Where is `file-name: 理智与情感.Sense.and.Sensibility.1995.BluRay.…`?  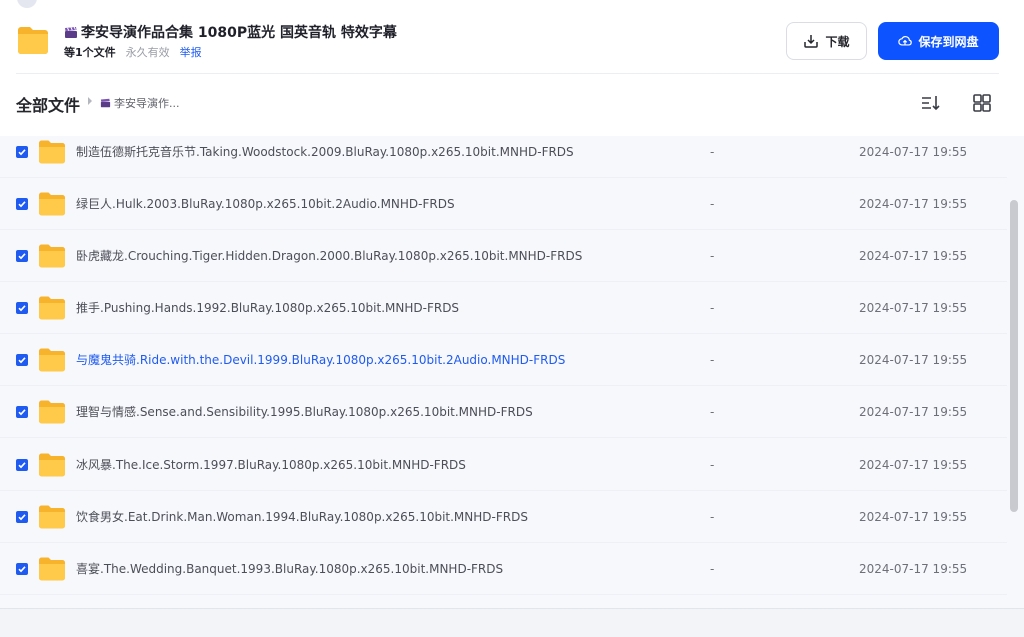 file-name: 理智与情感.Sense.and.Sensibility.1995.BluRay.… is located at coordinates (304, 412).